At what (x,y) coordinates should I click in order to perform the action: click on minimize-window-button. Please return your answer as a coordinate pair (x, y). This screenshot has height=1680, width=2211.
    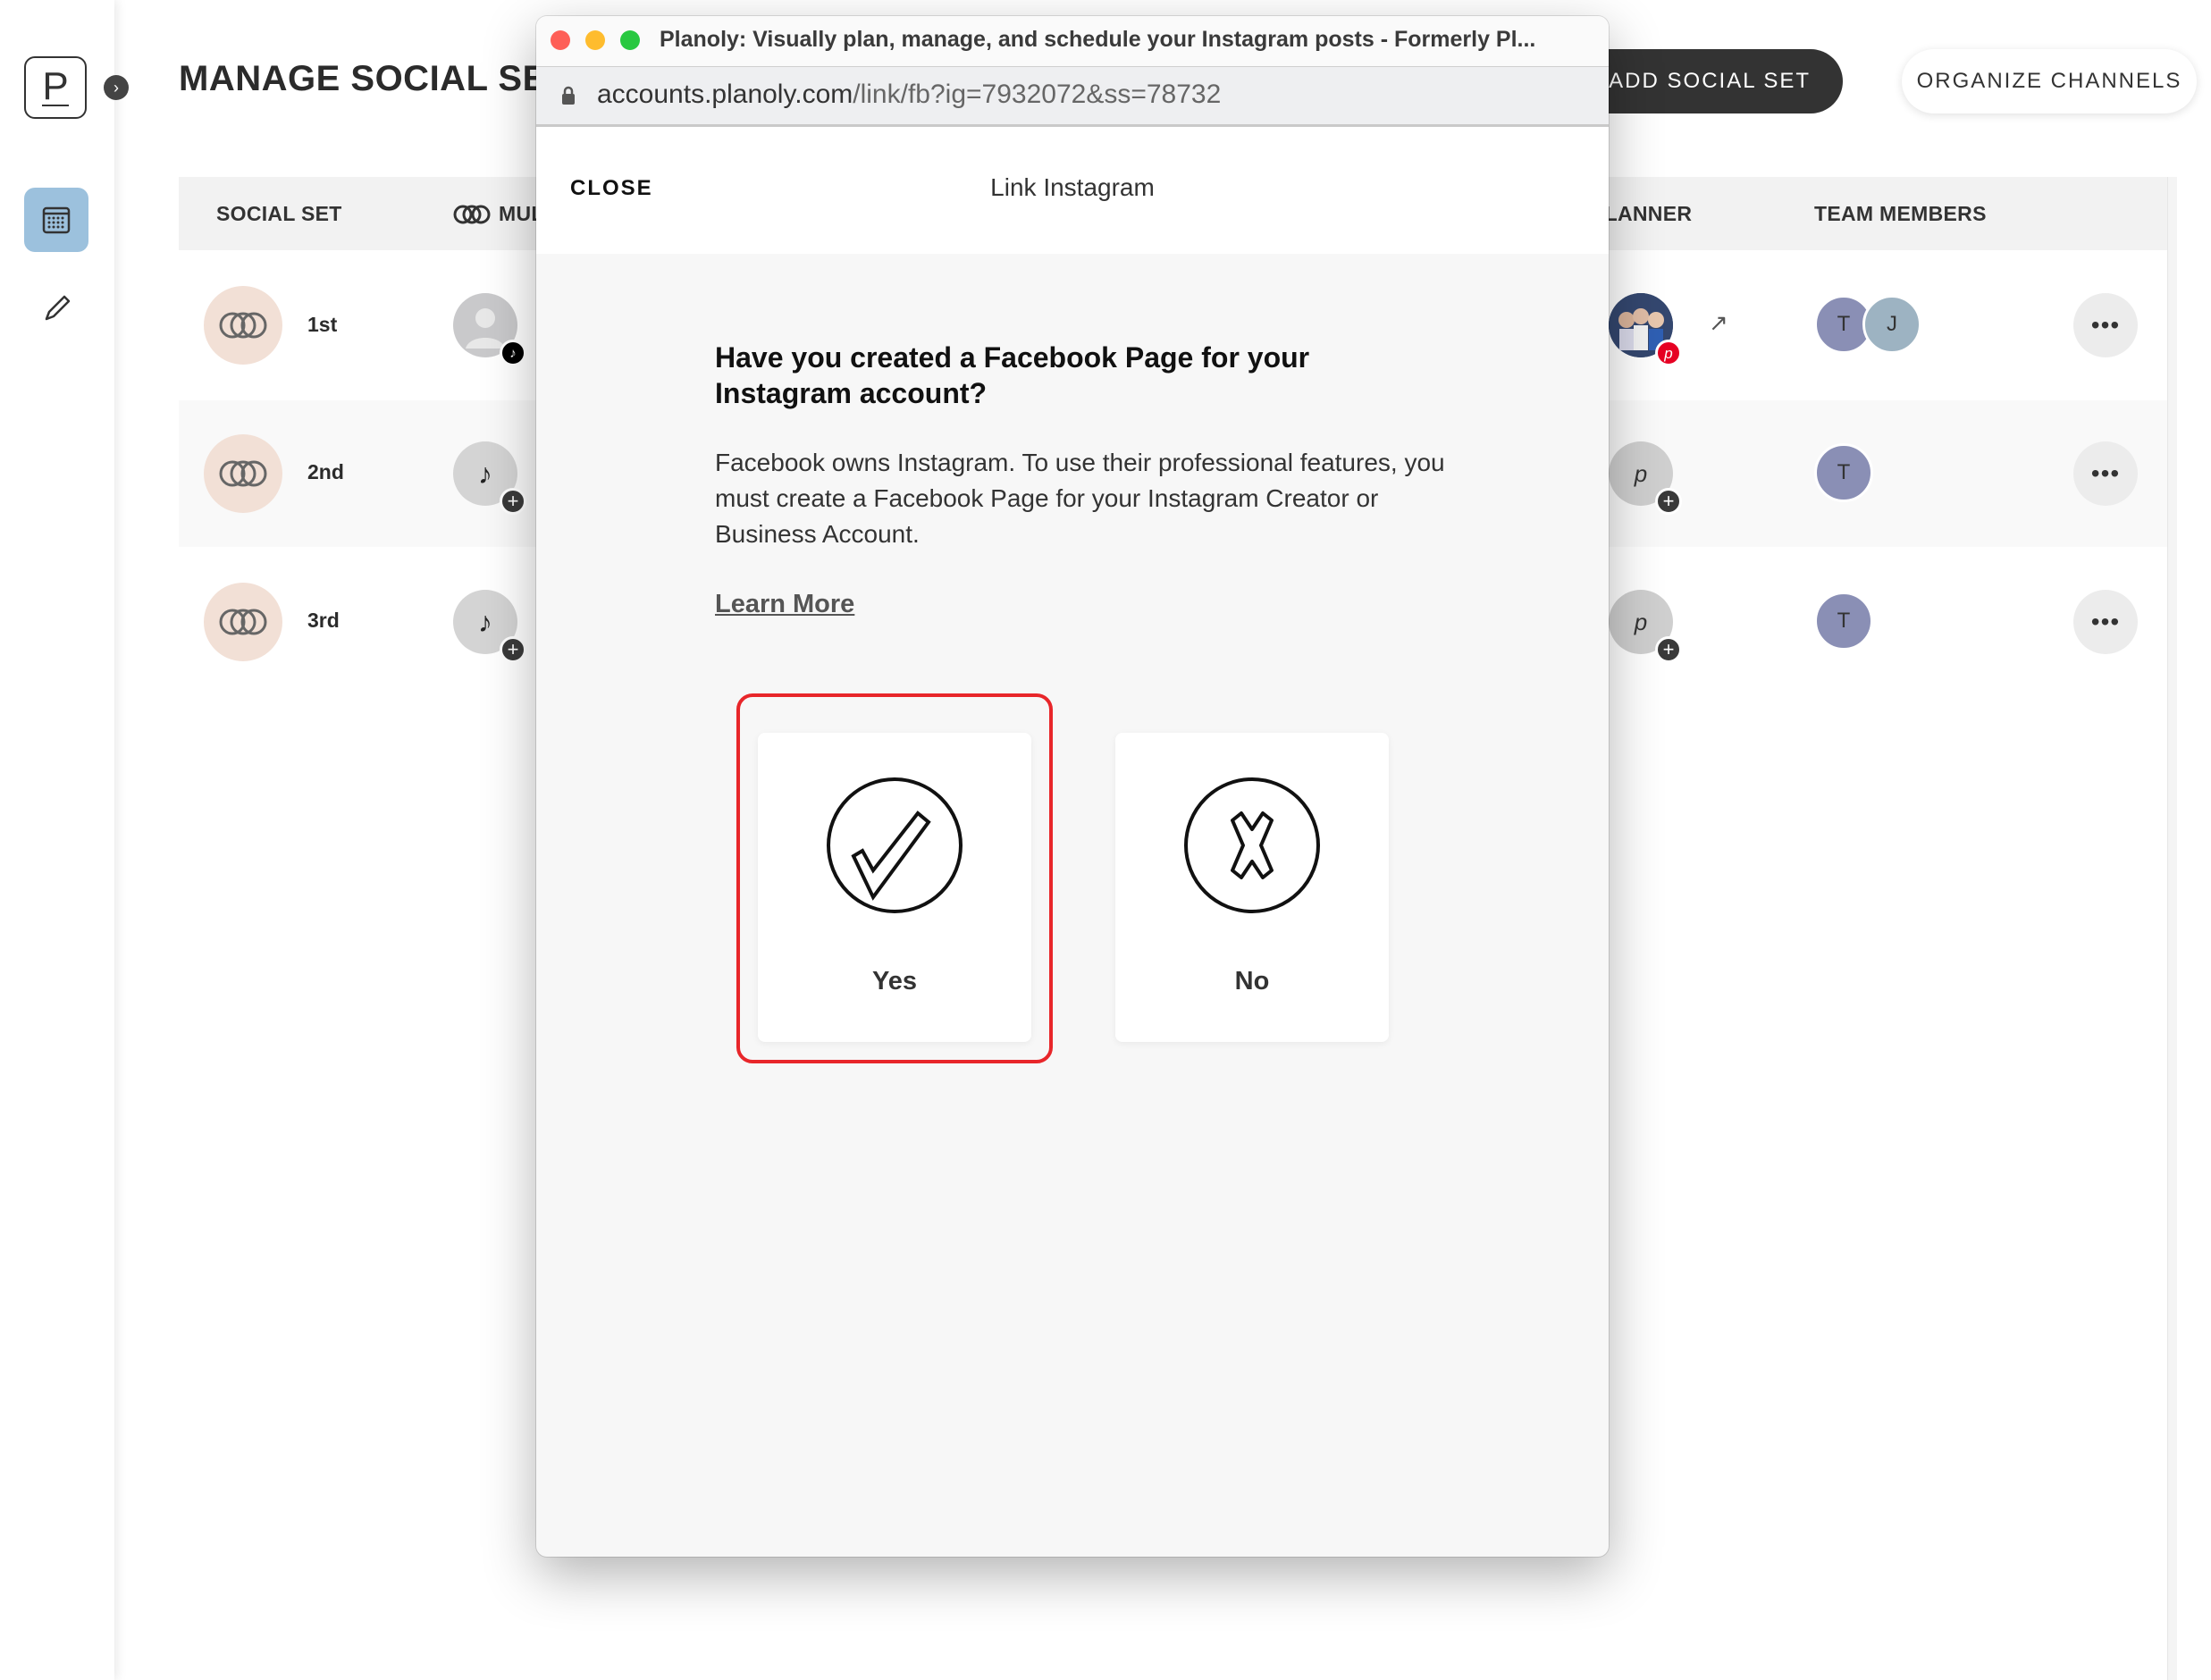
    Looking at the image, I should click on (595, 40).